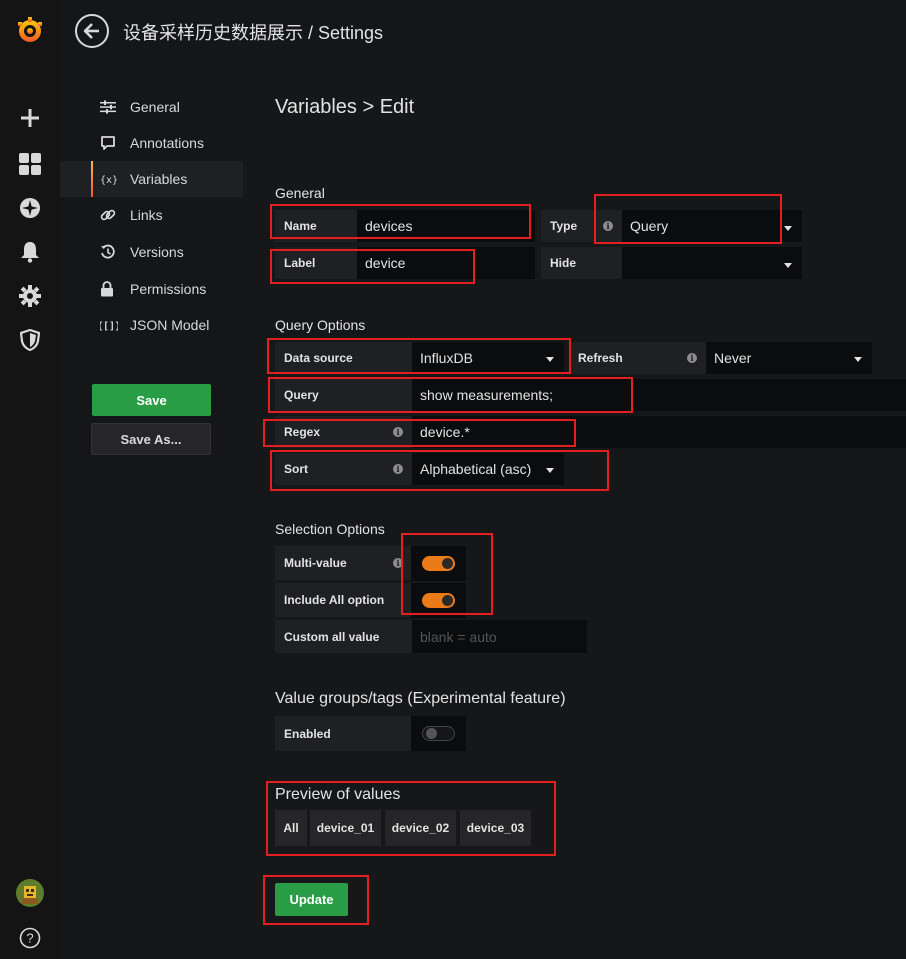 This screenshot has height=959, width=906. I want to click on nav-item-annotations: Annotations, so click(151, 143).